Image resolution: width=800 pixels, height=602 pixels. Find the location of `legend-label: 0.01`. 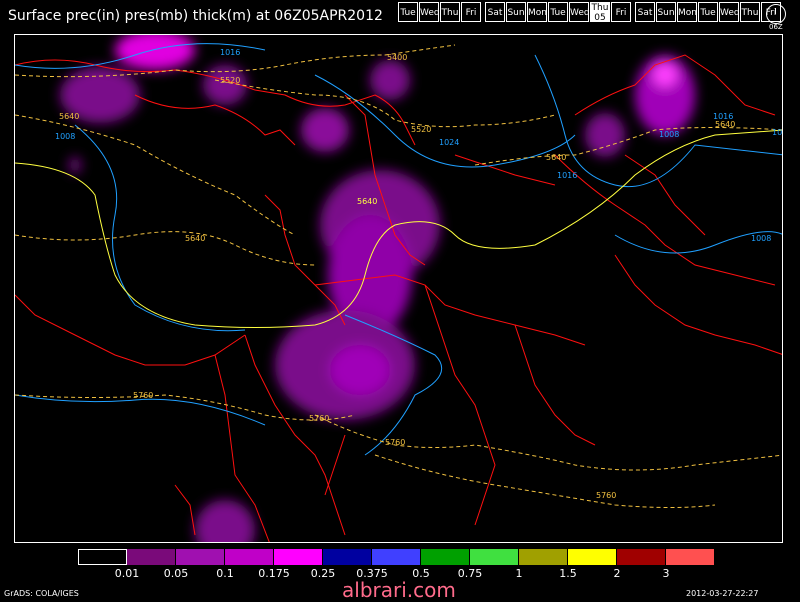

legend-label: 0.01 is located at coordinates (127, 573).